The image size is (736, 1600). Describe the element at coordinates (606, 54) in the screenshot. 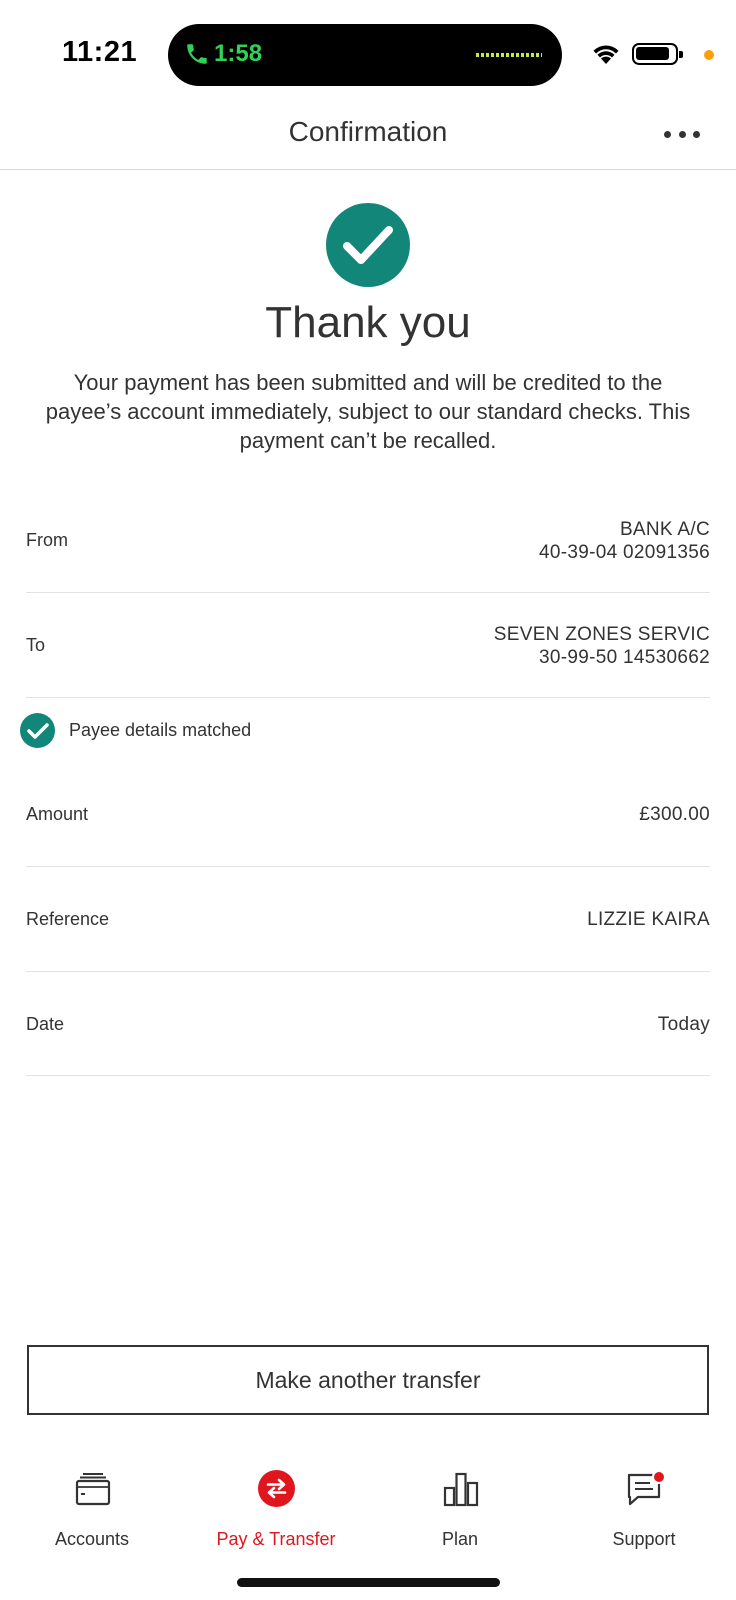

I see `wifi-icon` at that location.